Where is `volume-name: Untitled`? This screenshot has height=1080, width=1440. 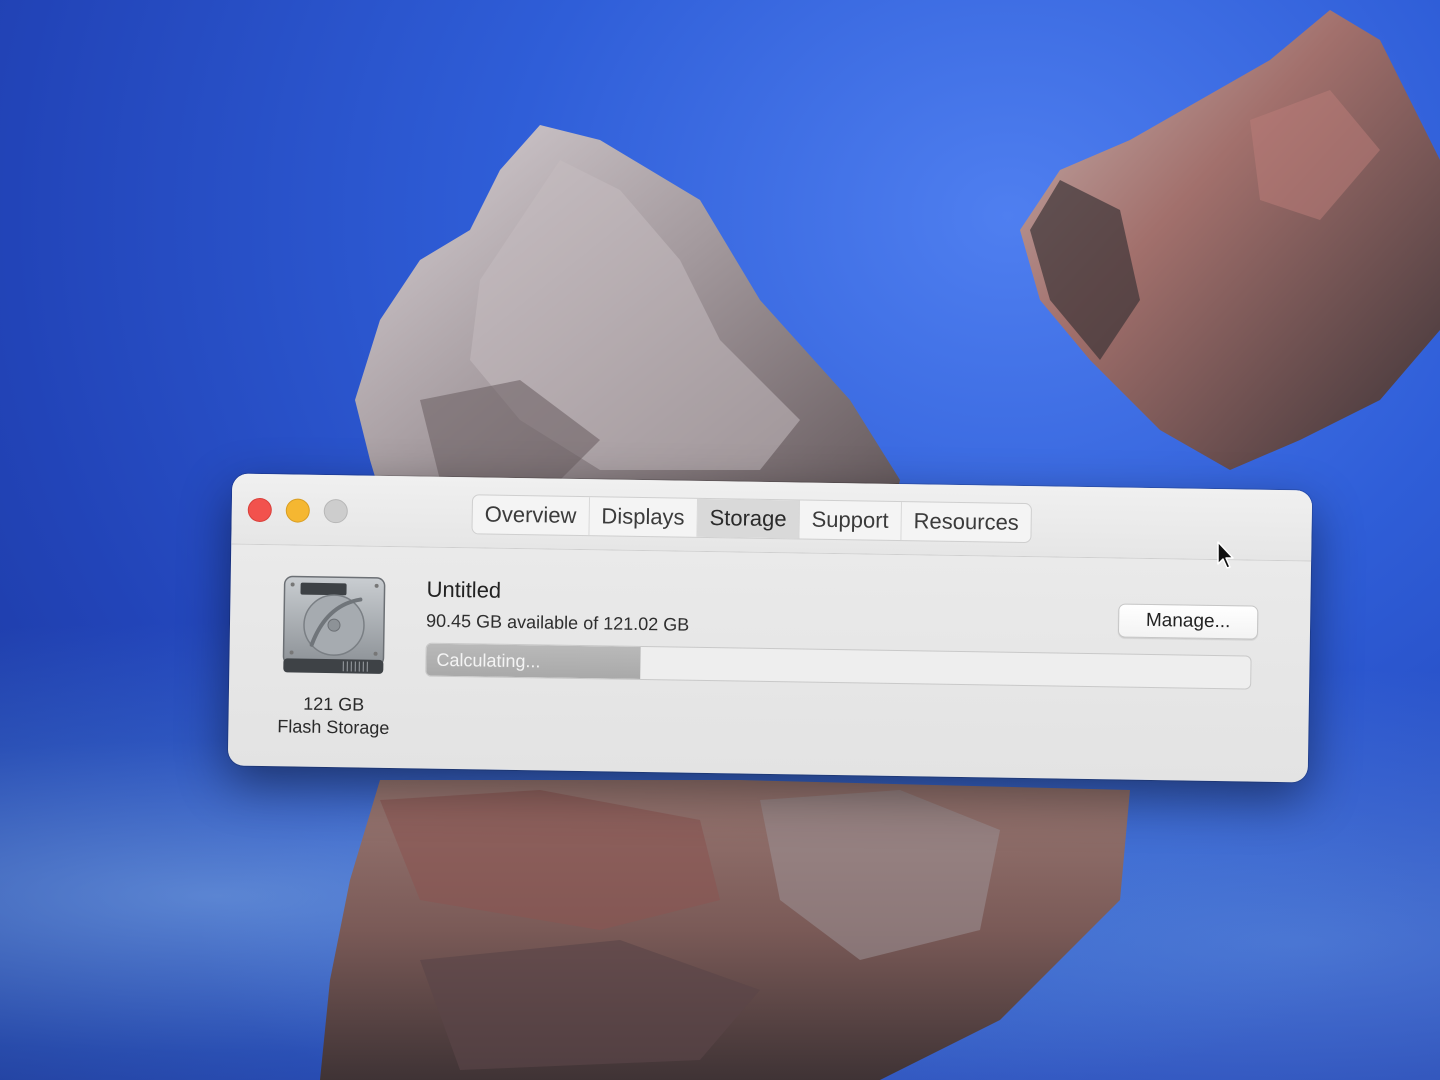 volume-name: Untitled is located at coordinates (464, 589).